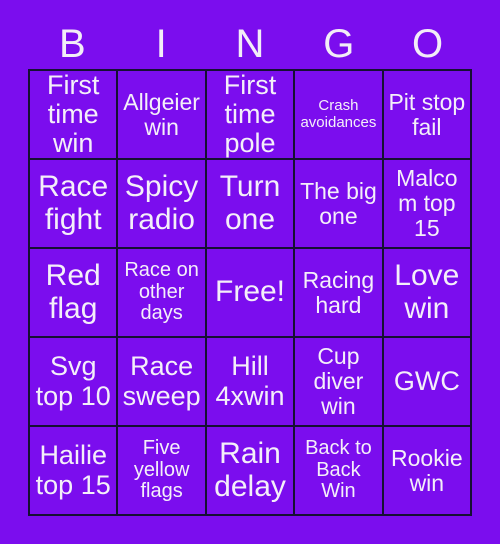 The width and height of the screenshot is (500, 544). I want to click on bingo-cell-label: Hill 4xwin, so click(250, 381).